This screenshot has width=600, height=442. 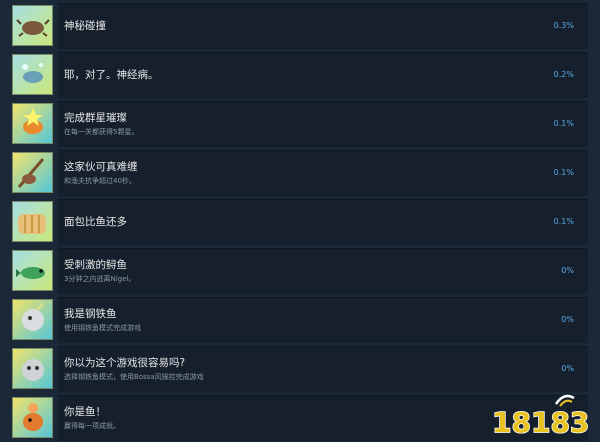 What do you see at coordinates (32, 25) in the screenshot?
I see `crab-icon` at bounding box center [32, 25].